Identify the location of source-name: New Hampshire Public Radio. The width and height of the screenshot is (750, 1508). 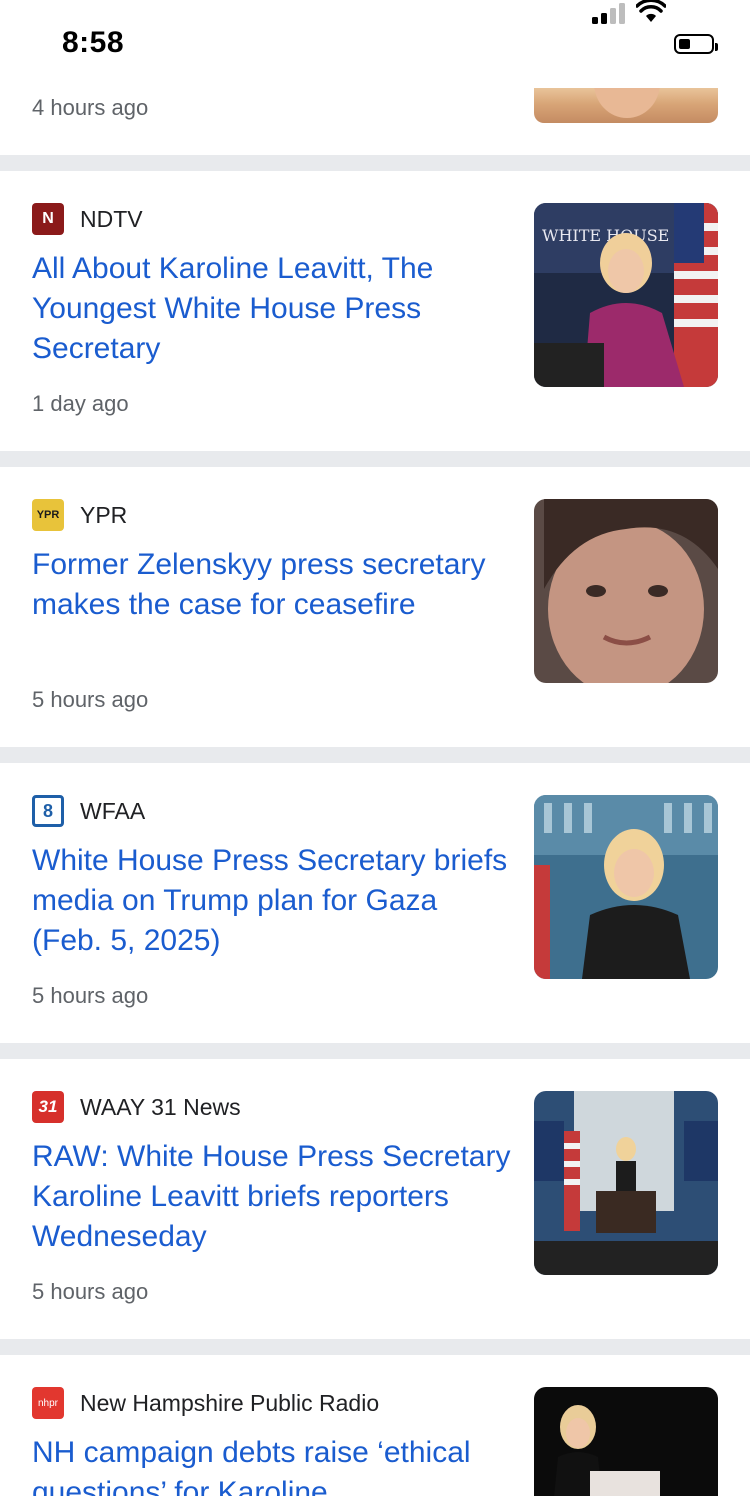
(230, 1402).